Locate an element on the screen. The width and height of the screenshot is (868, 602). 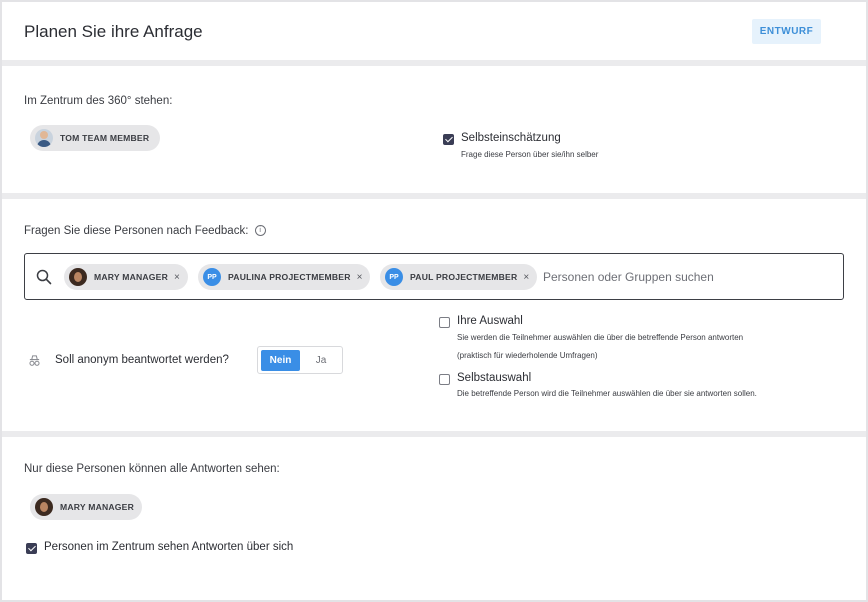
self-assessment-description: Frage diese Person über sie/ihn selber is located at coordinates (530, 154).